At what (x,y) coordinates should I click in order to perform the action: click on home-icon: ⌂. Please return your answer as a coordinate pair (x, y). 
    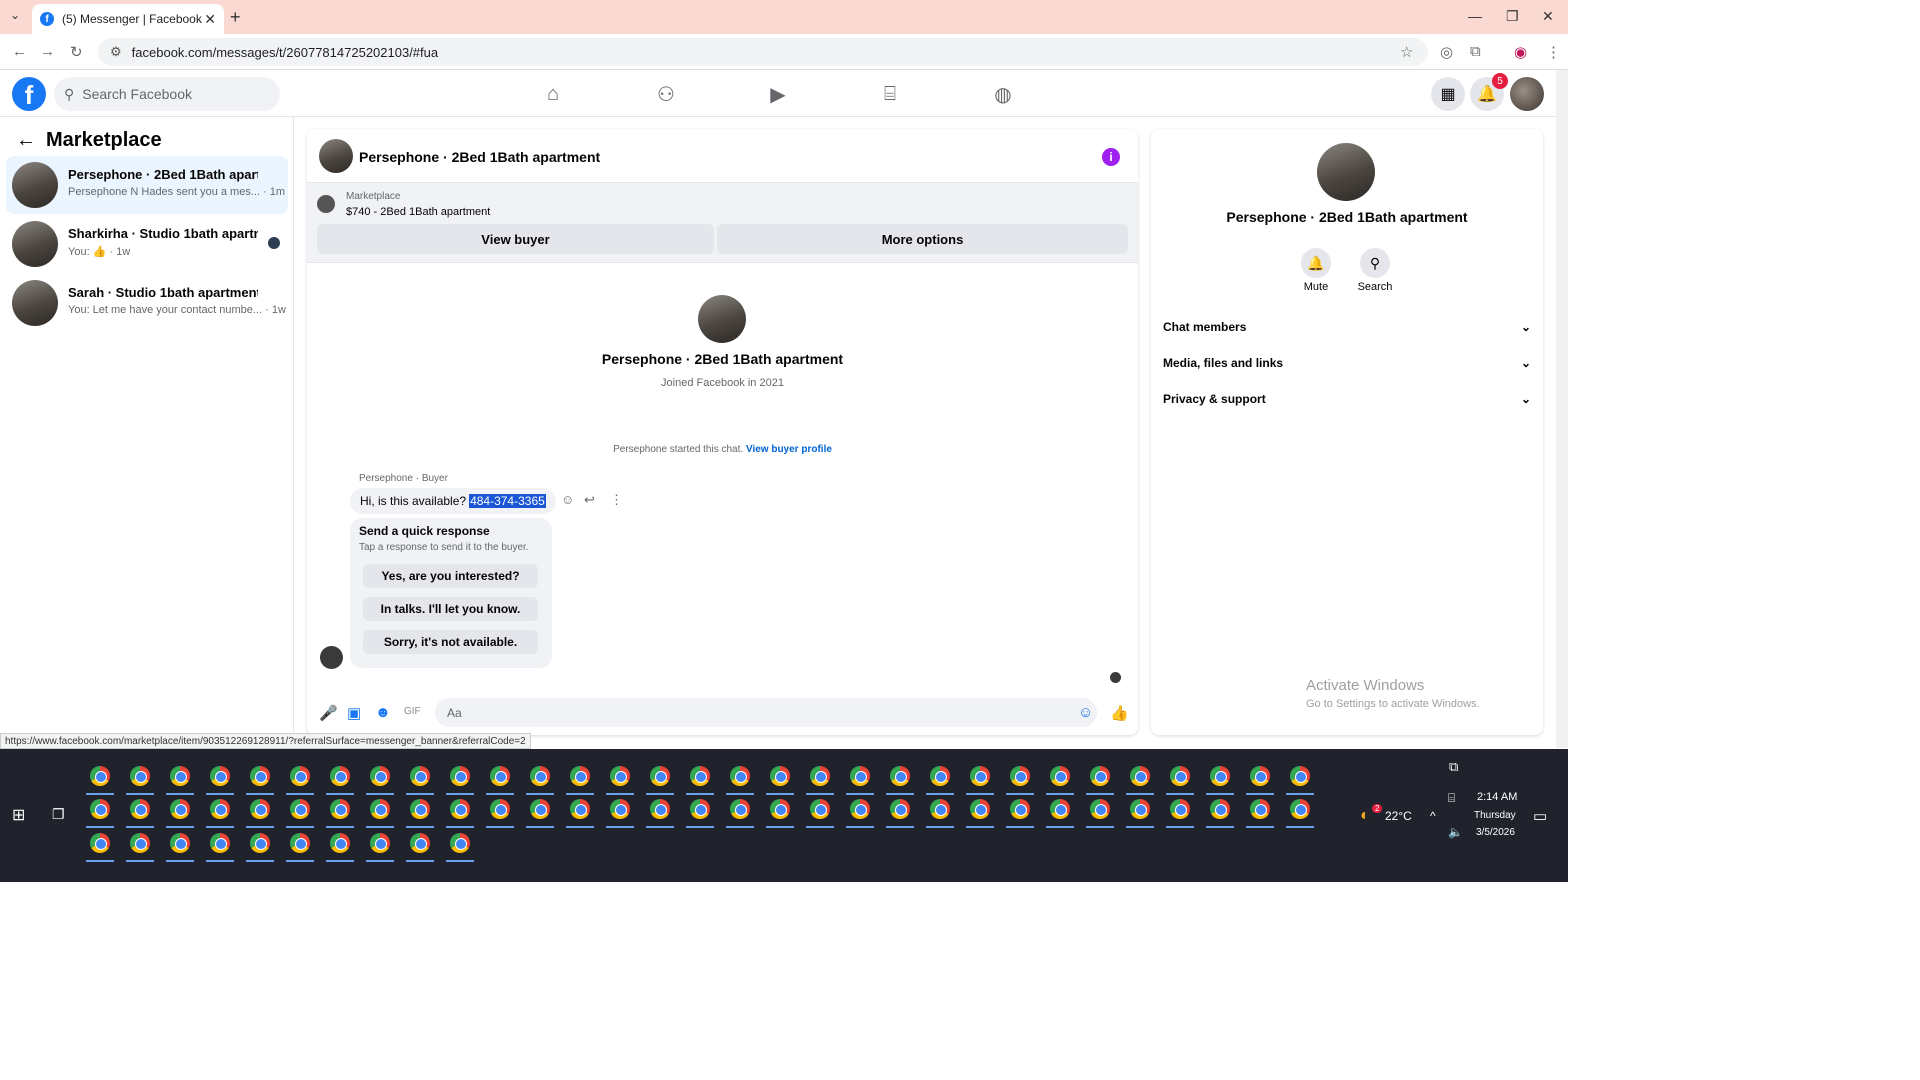
    Looking at the image, I should click on (553, 94).